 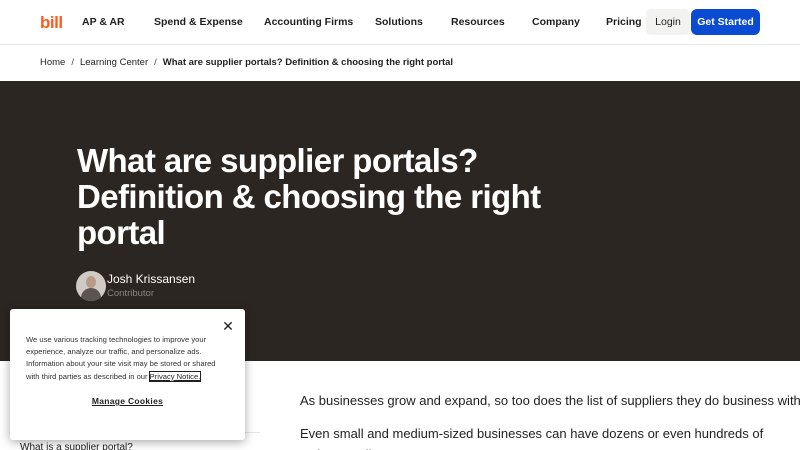 What do you see at coordinates (308, 22) in the screenshot?
I see `nav-accounting-firms: Accounting Firms` at bounding box center [308, 22].